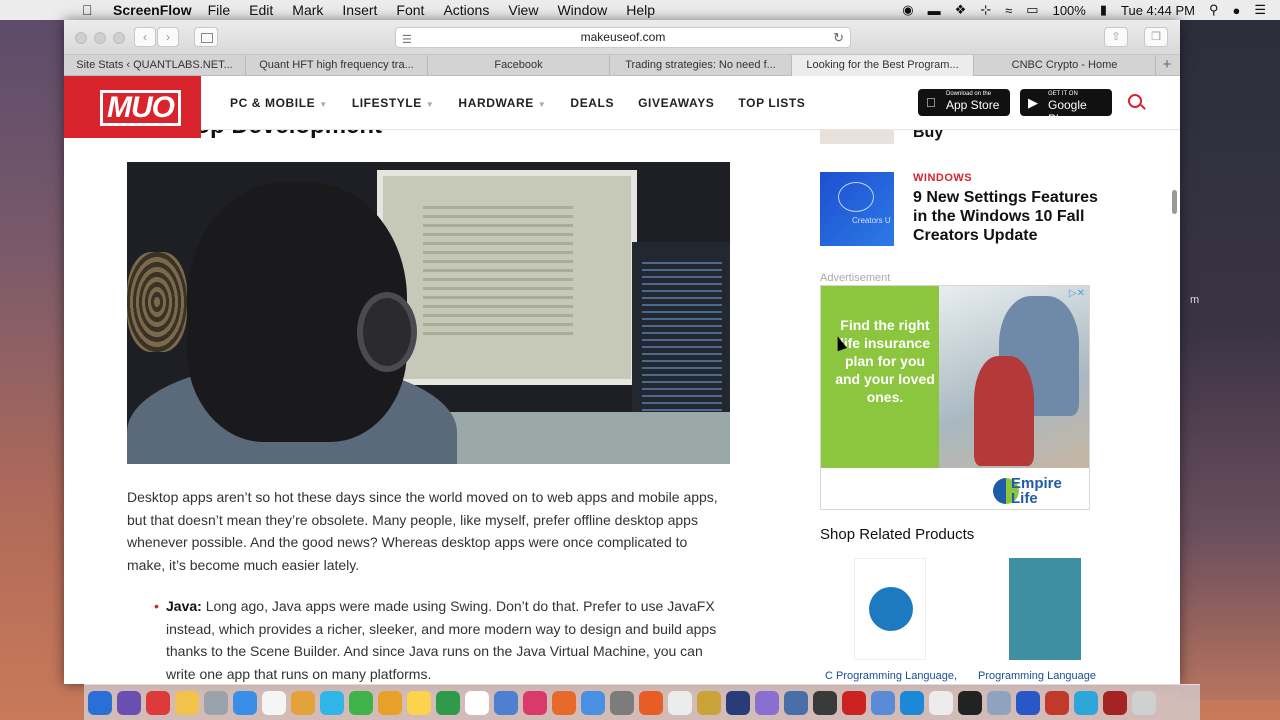 This screenshot has width=1280, height=720. What do you see at coordinates (1116, 37) in the screenshot?
I see `share-button: ⇧` at bounding box center [1116, 37].